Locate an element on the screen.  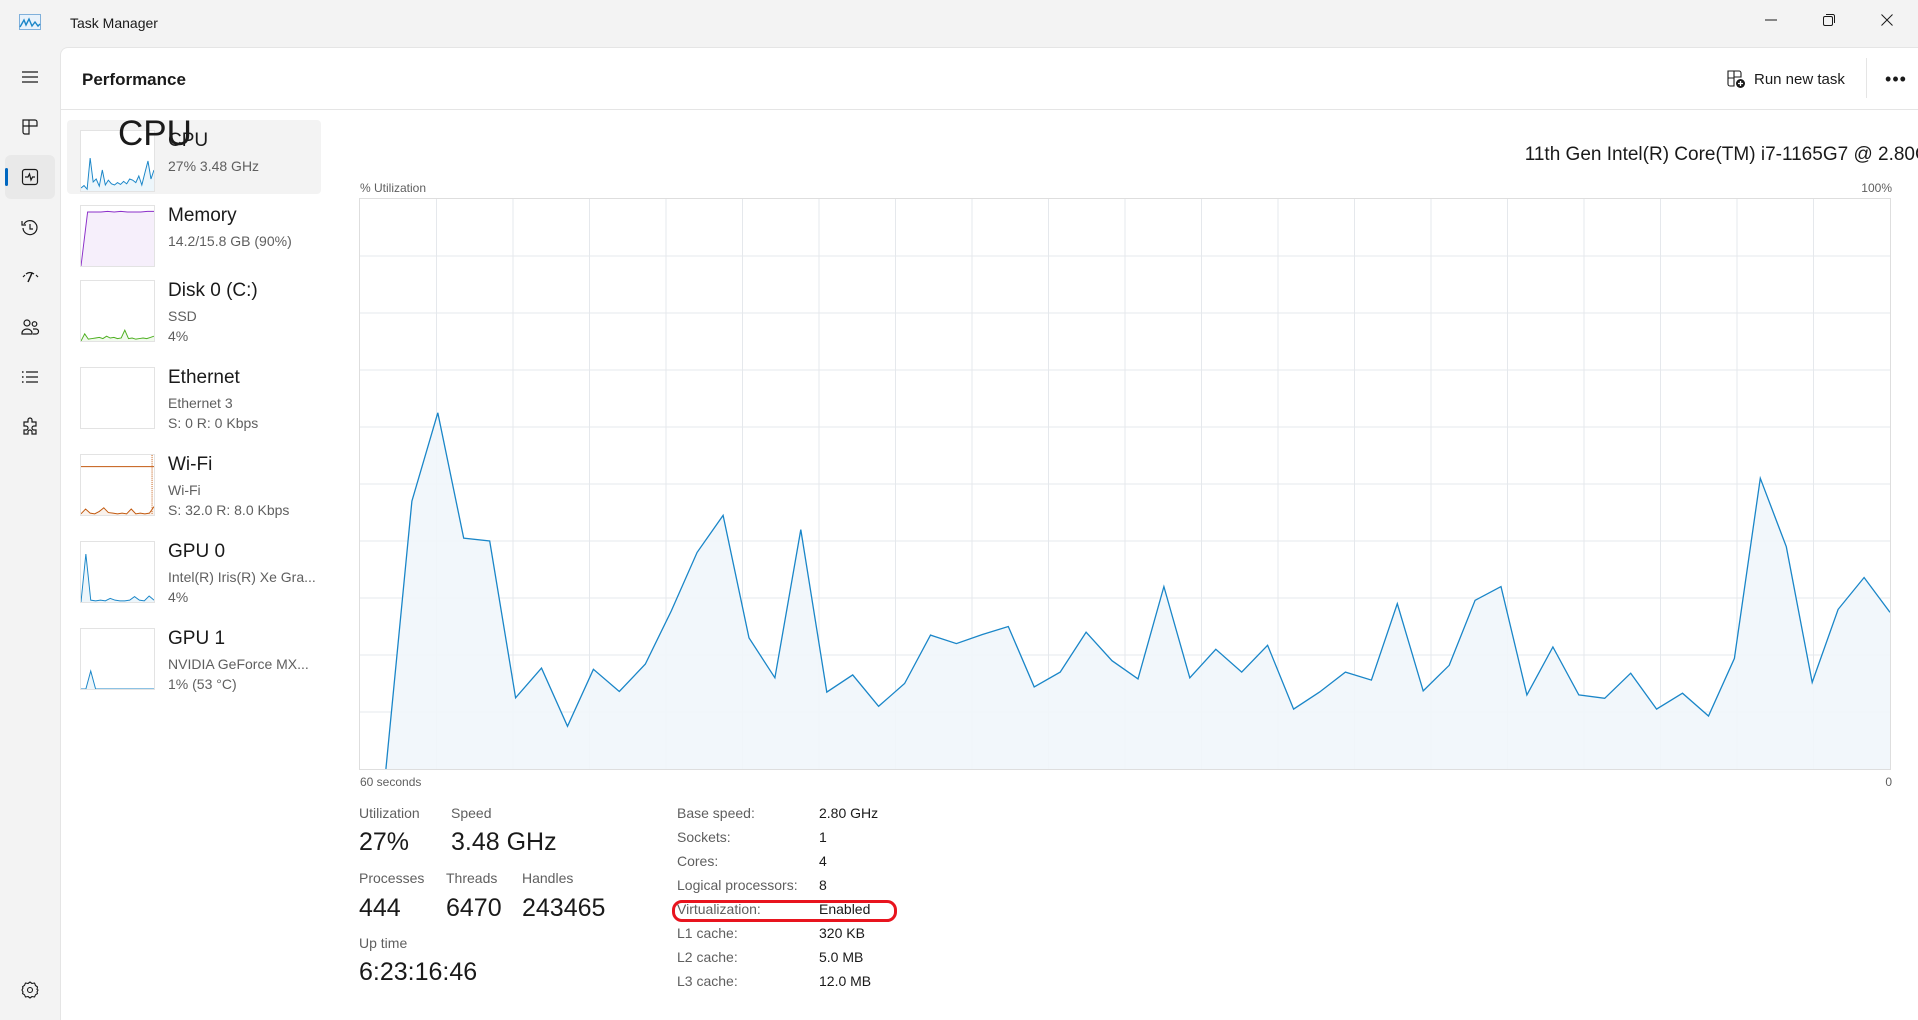
restore-icon is located at coordinates (1829, 20).